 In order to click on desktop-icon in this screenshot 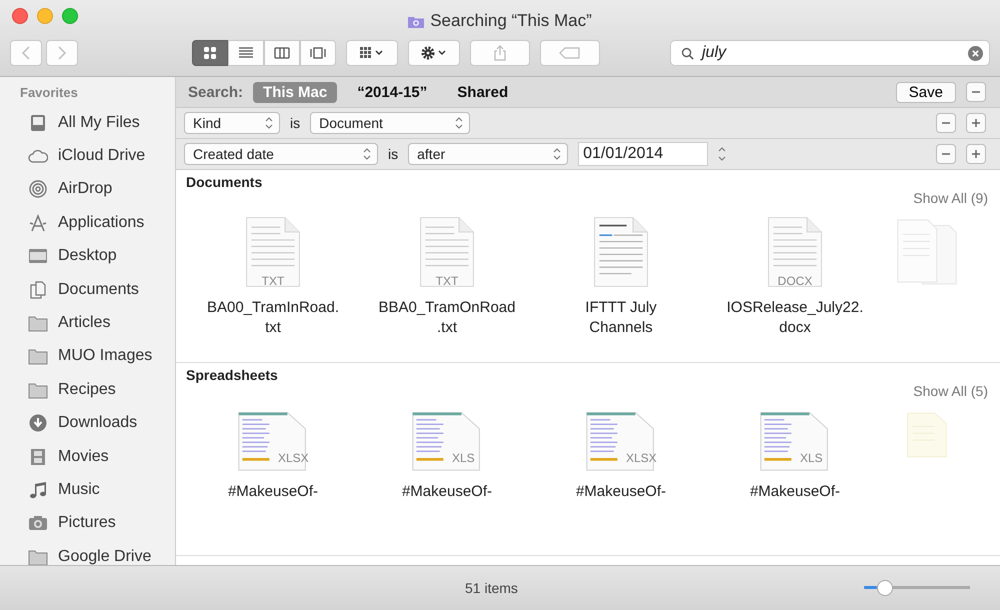, I will do `click(38, 256)`.